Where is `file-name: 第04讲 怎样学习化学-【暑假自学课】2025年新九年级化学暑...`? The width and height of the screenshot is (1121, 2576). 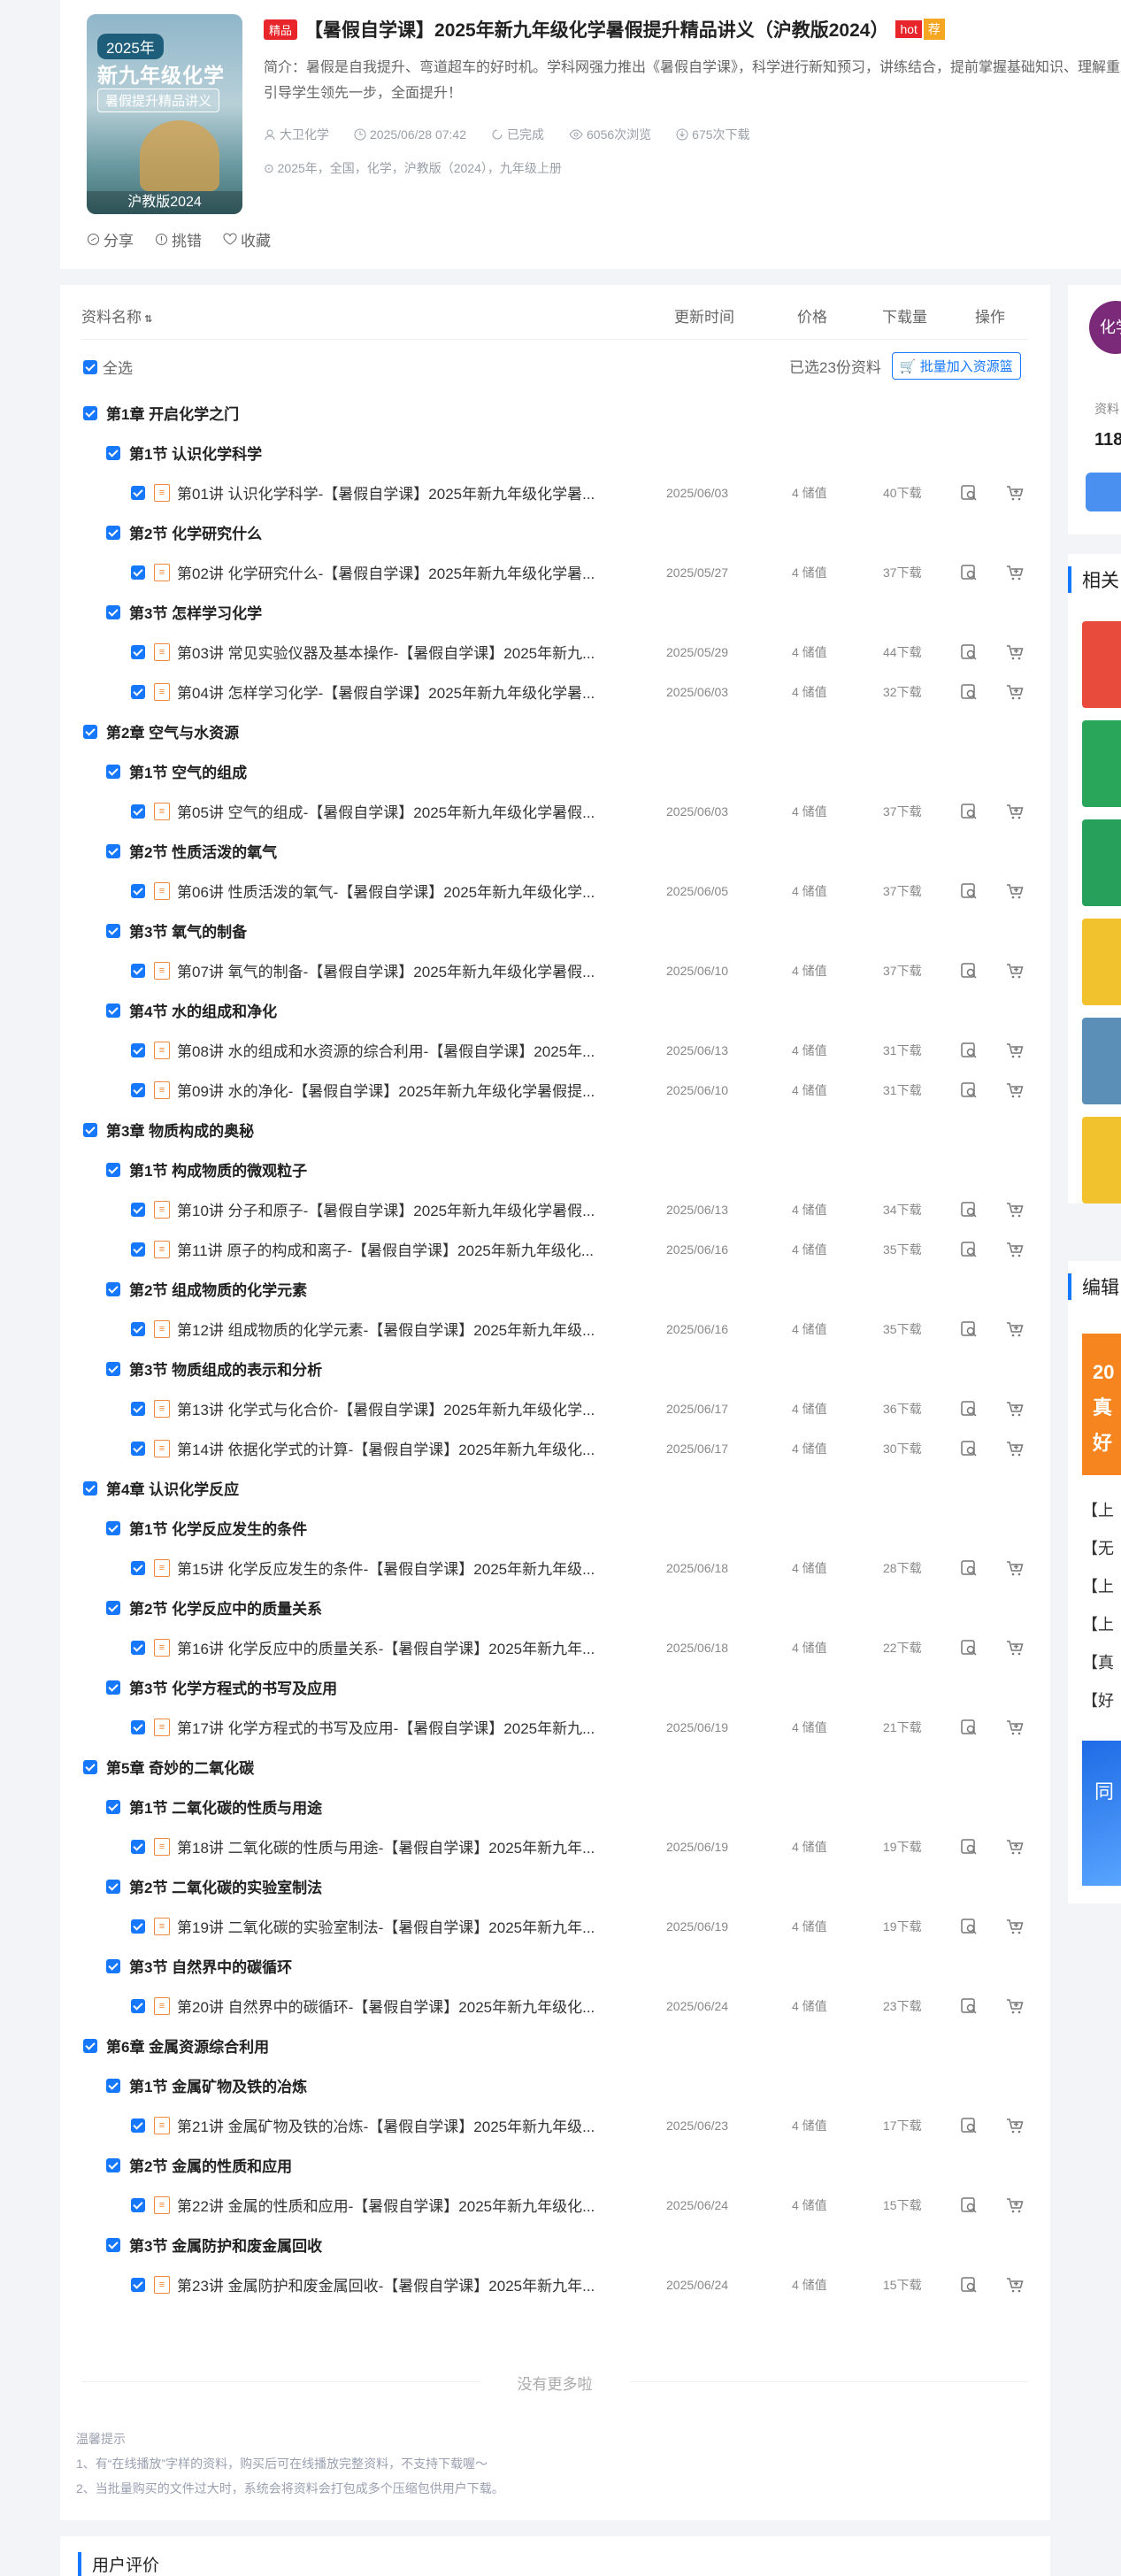 file-name: 第04讲 怎样学习化学-【暑假自学课】2025年新九年级化学暑... is located at coordinates (395, 692).